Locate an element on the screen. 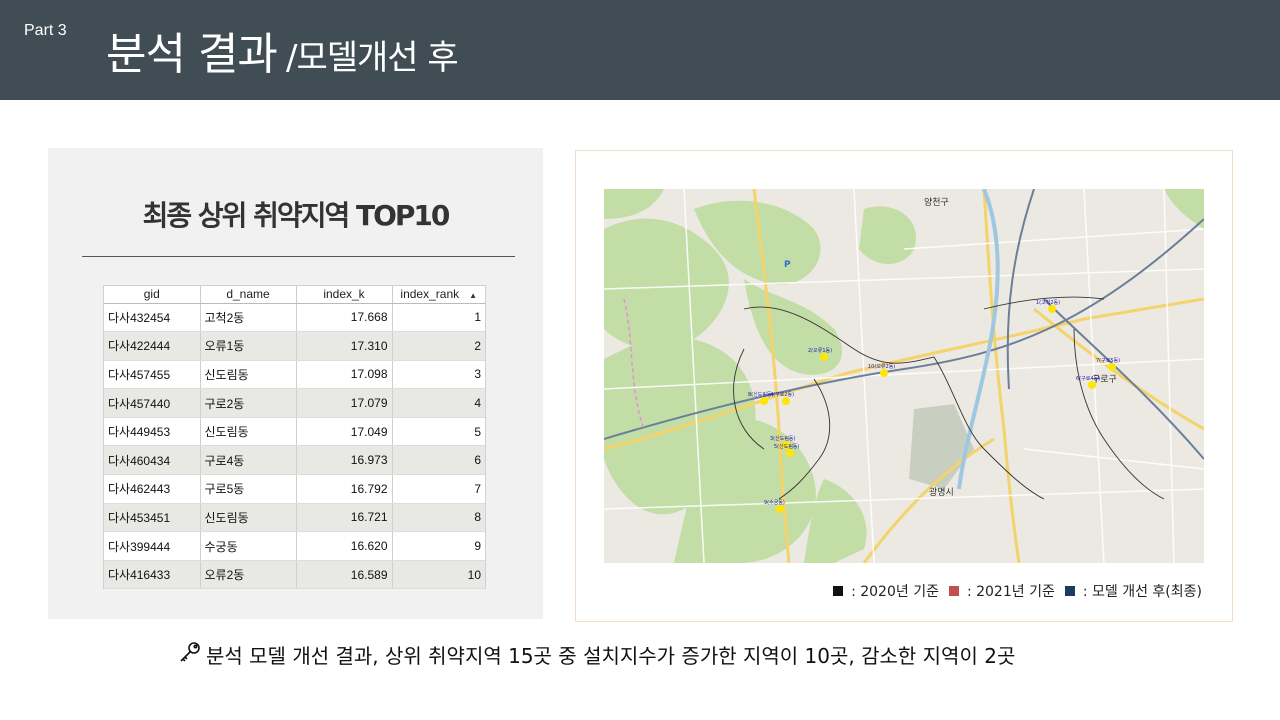 Image resolution: width=1280 pixels, height=720 pixels. cell-gid: 다사399444 is located at coordinates (152, 546).